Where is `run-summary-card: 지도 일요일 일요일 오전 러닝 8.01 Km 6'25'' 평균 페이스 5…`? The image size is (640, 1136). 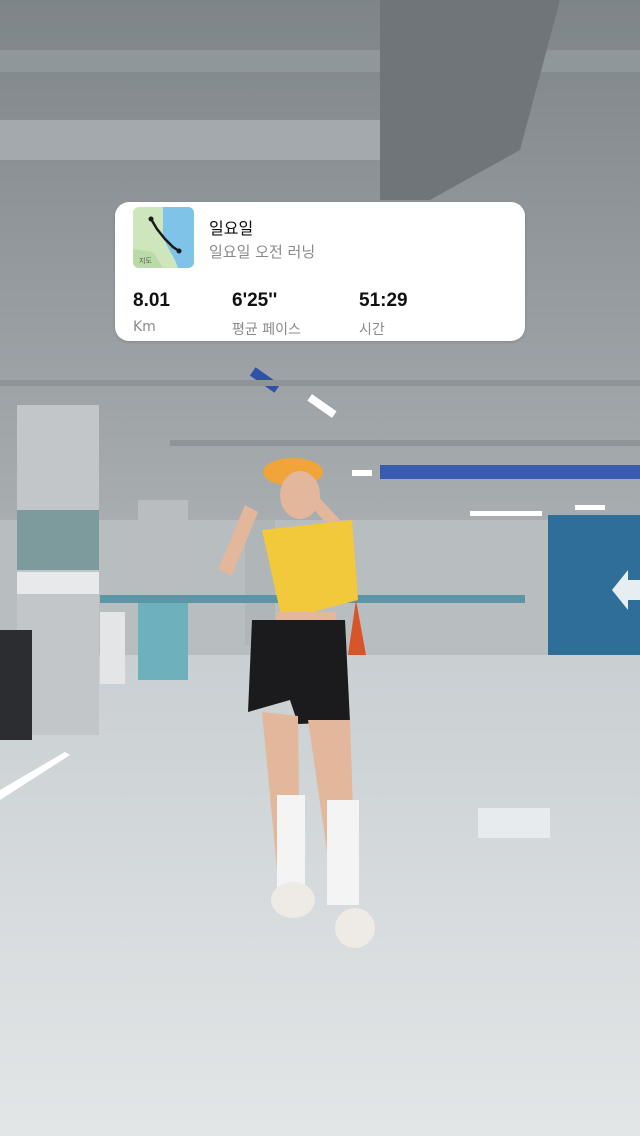 run-summary-card: 지도 일요일 일요일 오전 러닝 8.01 Km 6'25'' 평균 페이스 5… is located at coordinates (320, 271).